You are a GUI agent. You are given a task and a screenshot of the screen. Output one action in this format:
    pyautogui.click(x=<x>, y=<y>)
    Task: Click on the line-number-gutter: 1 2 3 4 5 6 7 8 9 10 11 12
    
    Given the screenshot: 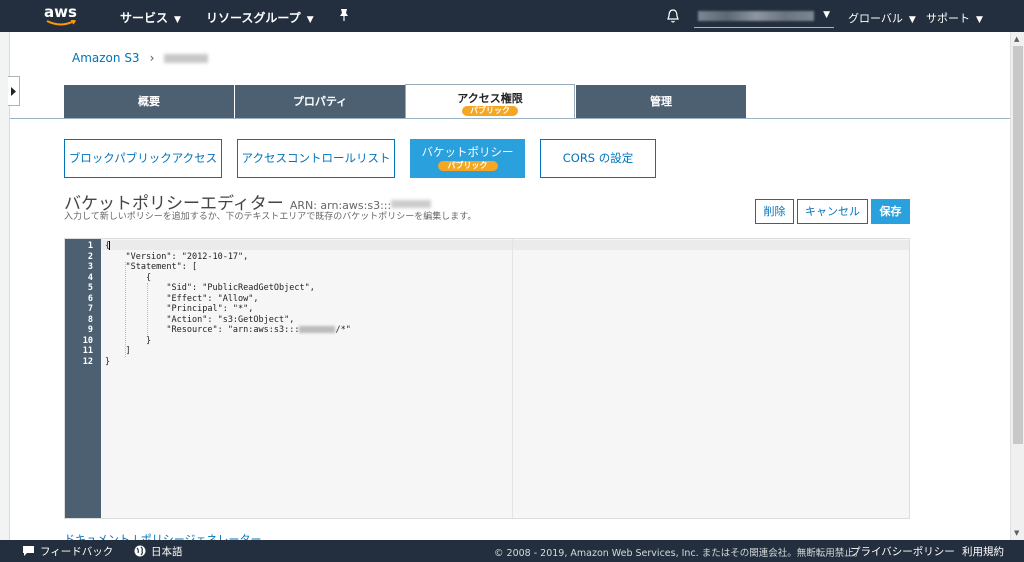 What is the action you would take?
    pyautogui.click(x=83, y=378)
    